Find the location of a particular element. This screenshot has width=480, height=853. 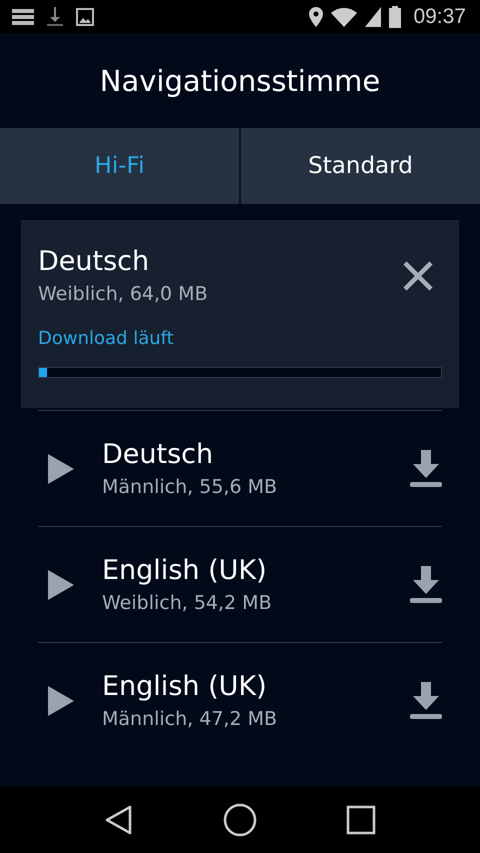

wifi-icon is located at coordinates (344, 16).